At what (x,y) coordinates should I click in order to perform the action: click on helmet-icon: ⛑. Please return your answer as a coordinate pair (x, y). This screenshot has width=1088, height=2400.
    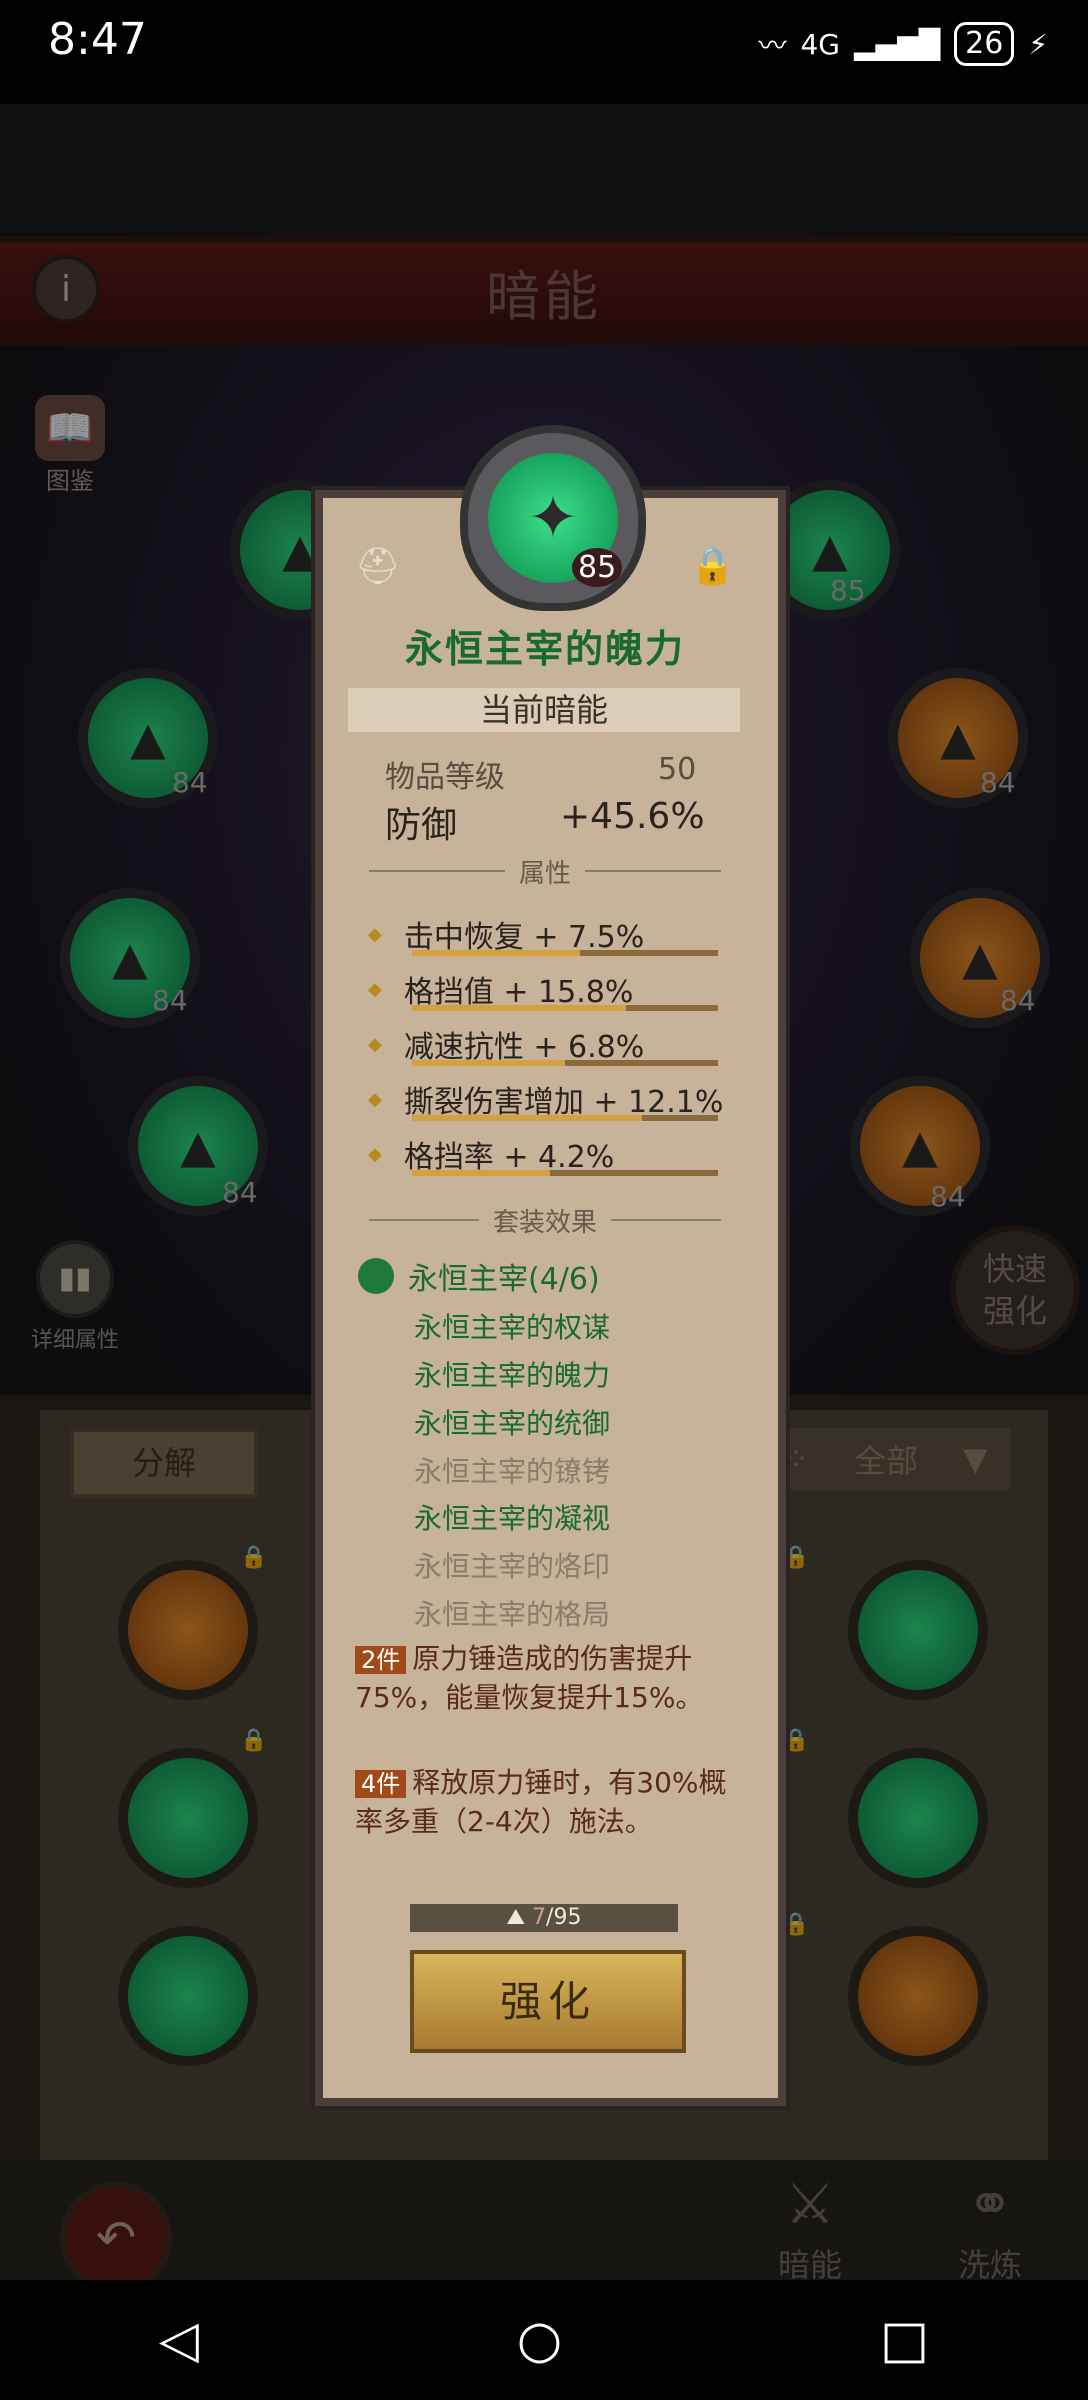
    Looking at the image, I should click on (378, 566).